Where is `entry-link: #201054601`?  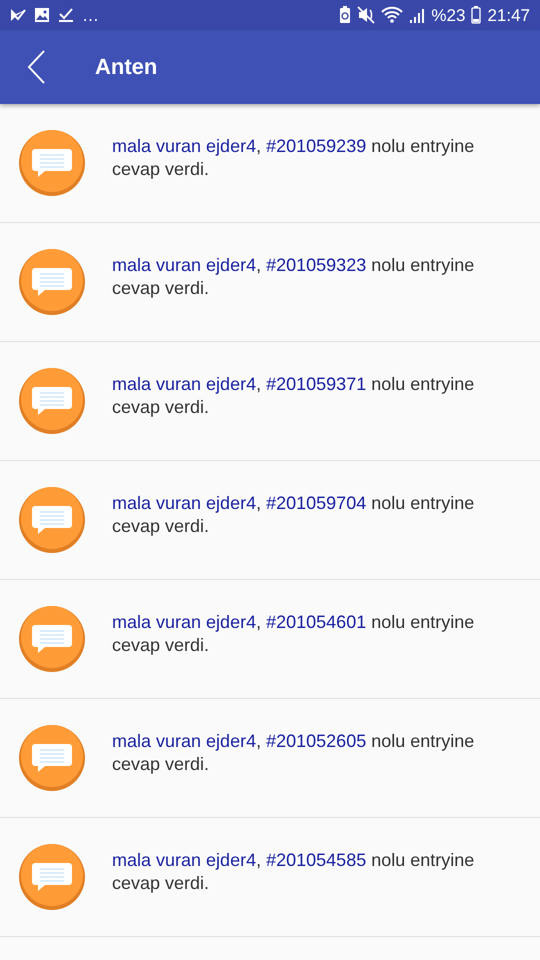
entry-link: #201054601 is located at coordinates (316, 622).